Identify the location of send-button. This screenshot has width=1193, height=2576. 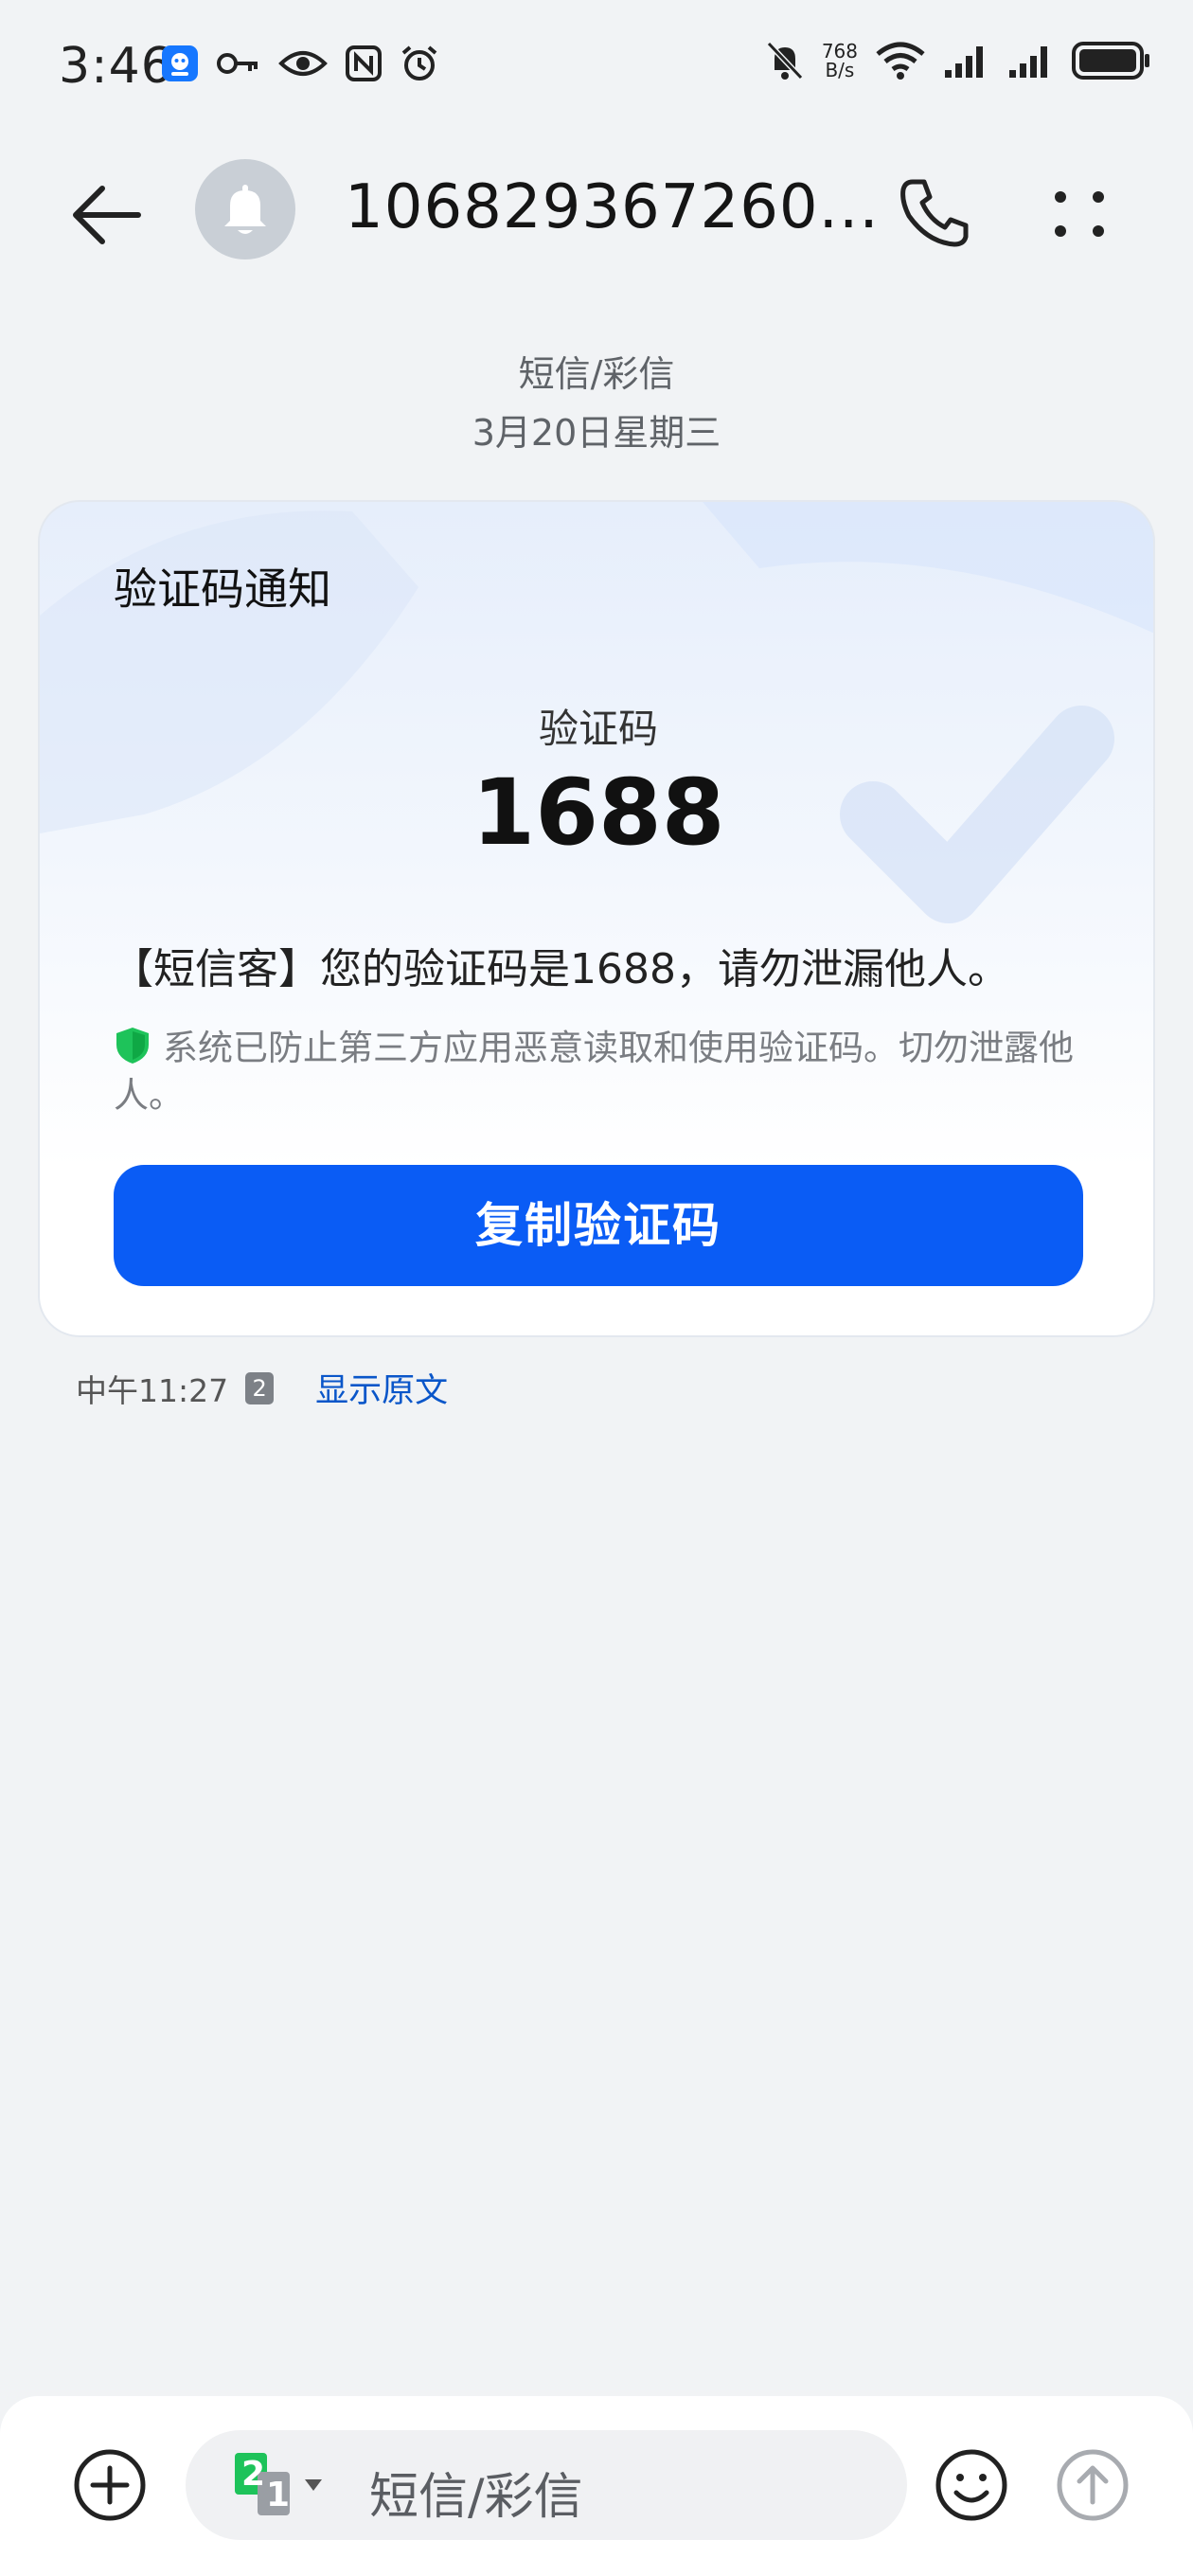
(1093, 2485).